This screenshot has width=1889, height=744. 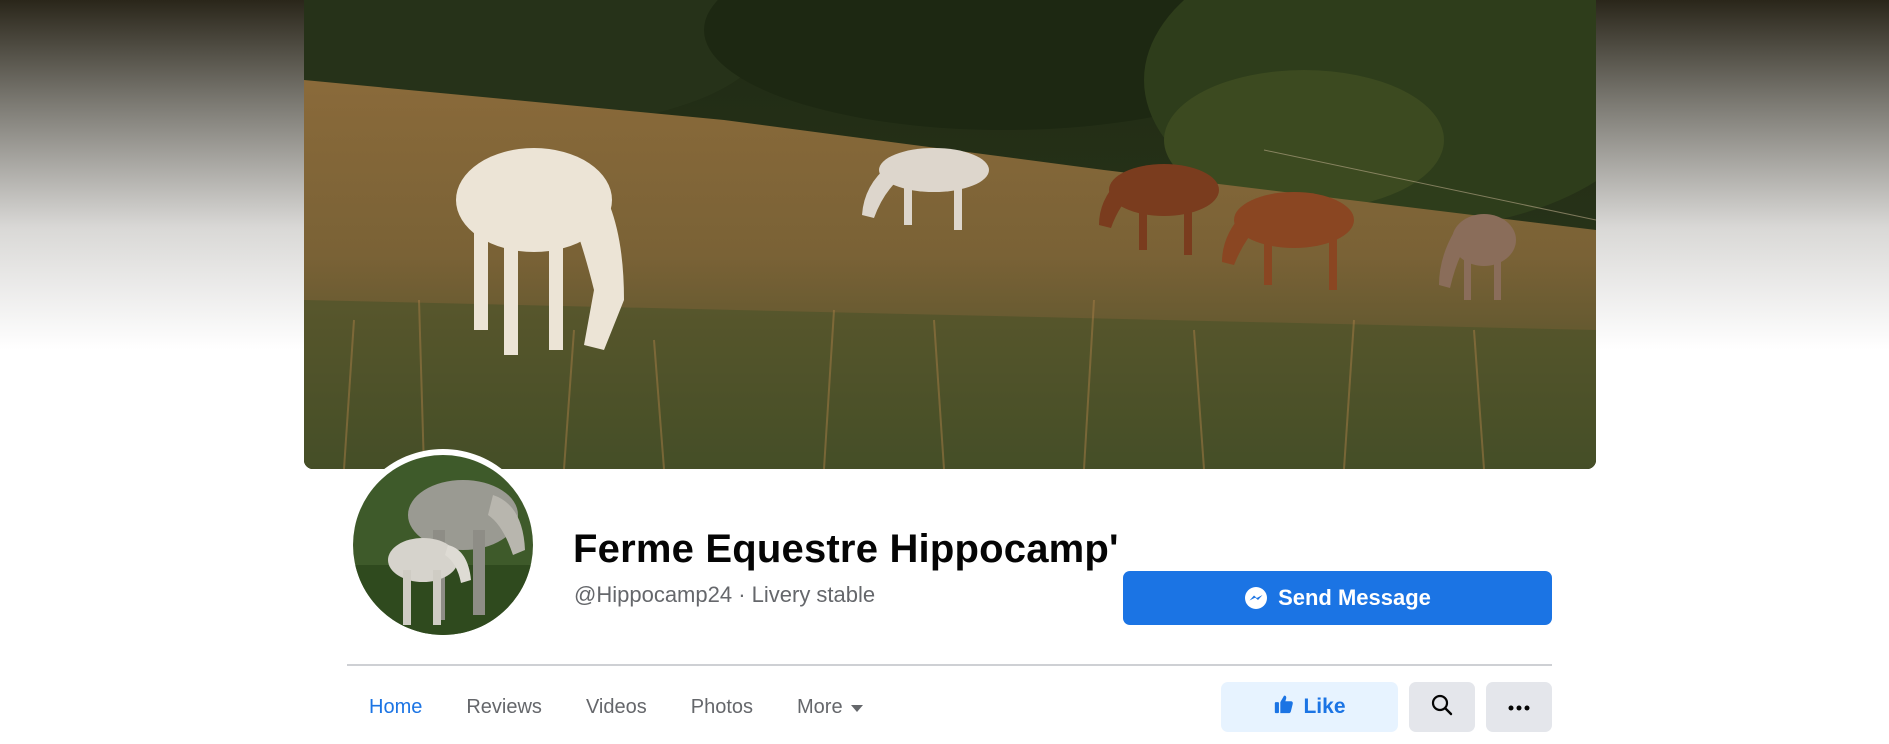 What do you see at coordinates (1256, 598) in the screenshot?
I see `messenger-icon` at bounding box center [1256, 598].